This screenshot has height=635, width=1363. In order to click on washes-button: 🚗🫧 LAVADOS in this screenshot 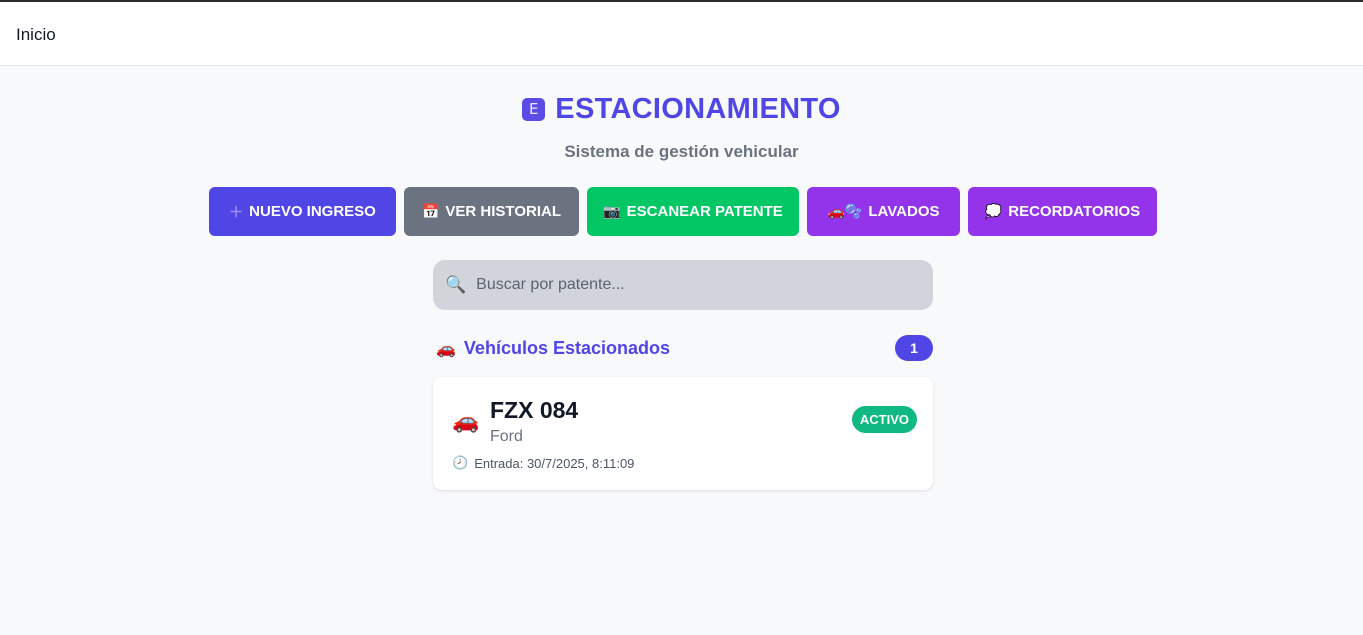, I will do `click(883, 211)`.